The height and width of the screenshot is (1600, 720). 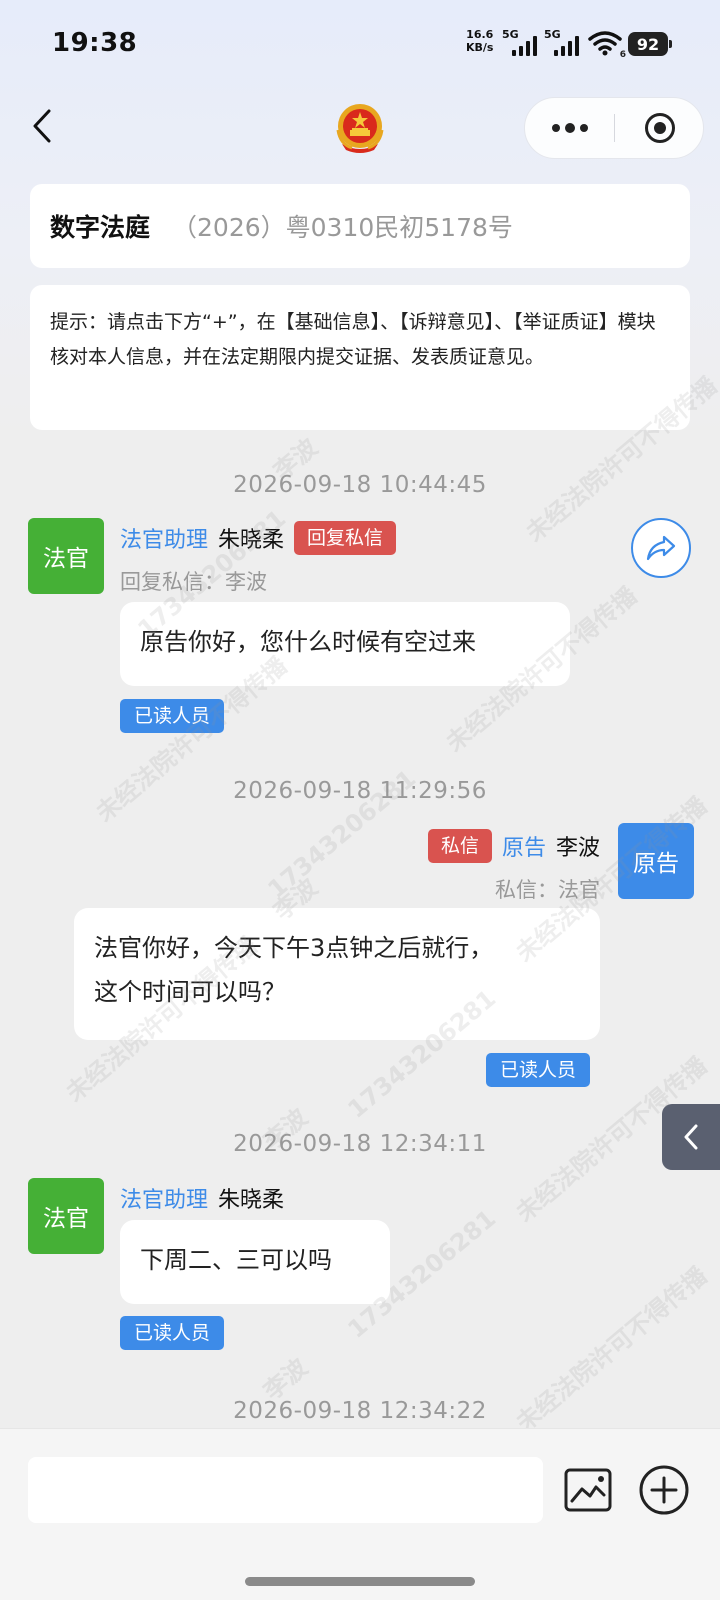 What do you see at coordinates (523, 848) in the screenshot?
I see `sender-role: 原告` at bounding box center [523, 848].